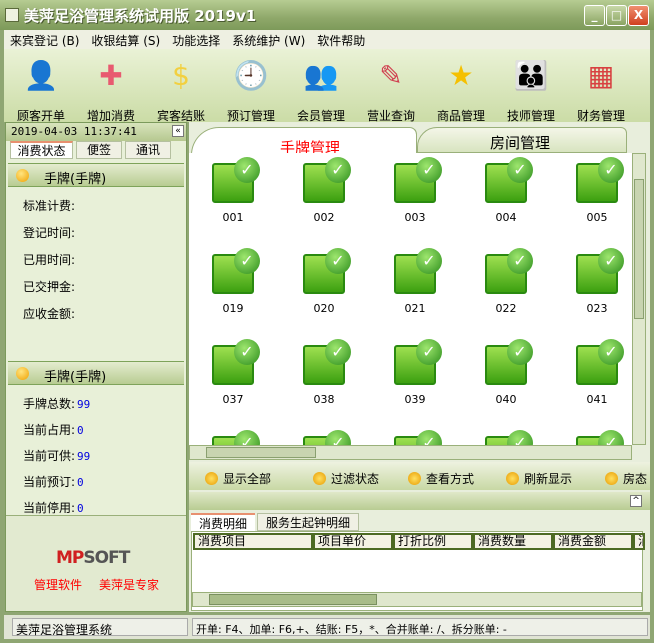 This screenshot has height=643, width=654. What do you see at coordinates (353, 541) in the screenshot?
I see `column-header: 项目单价` at bounding box center [353, 541].